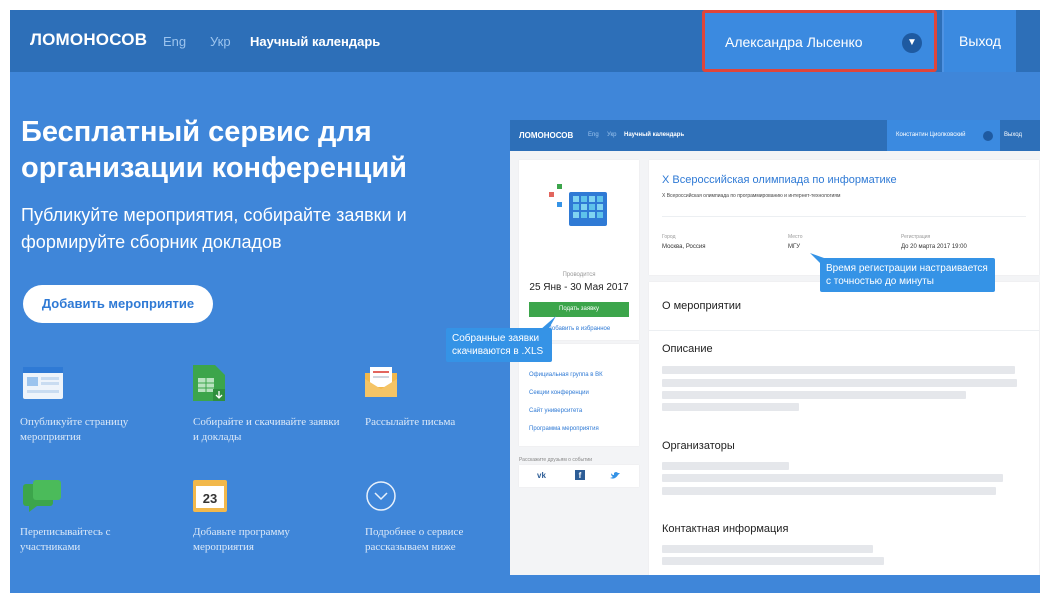  I want to click on topbar-edge, so click(1028, 41).